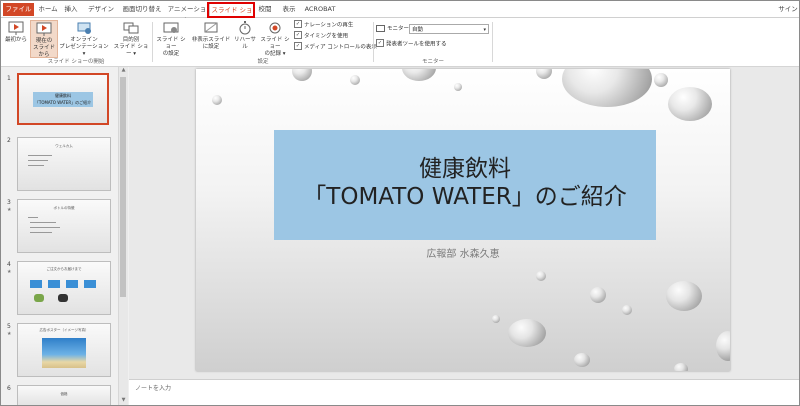  Describe the element at coordinates (289, 9) in the screenshot. I see `tab-view: 表示` at that location.